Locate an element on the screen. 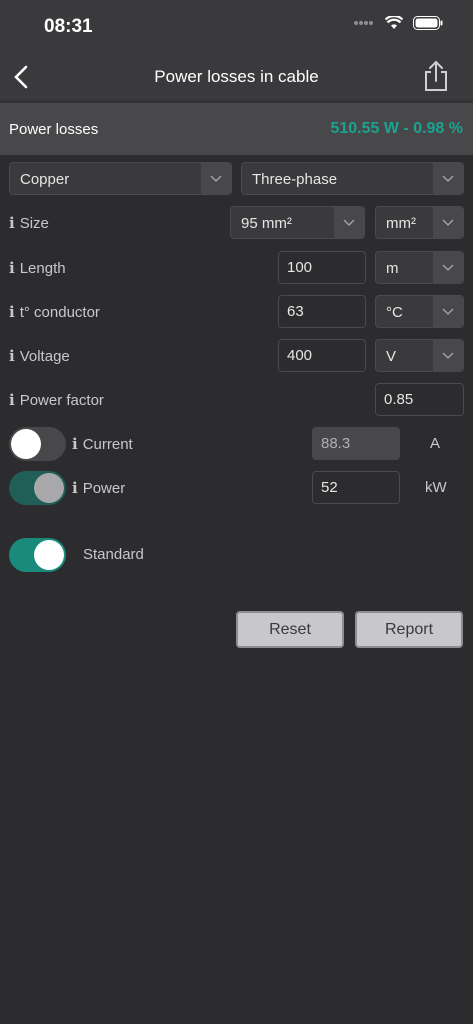  power-toggle is located at coordinates (37, 488).